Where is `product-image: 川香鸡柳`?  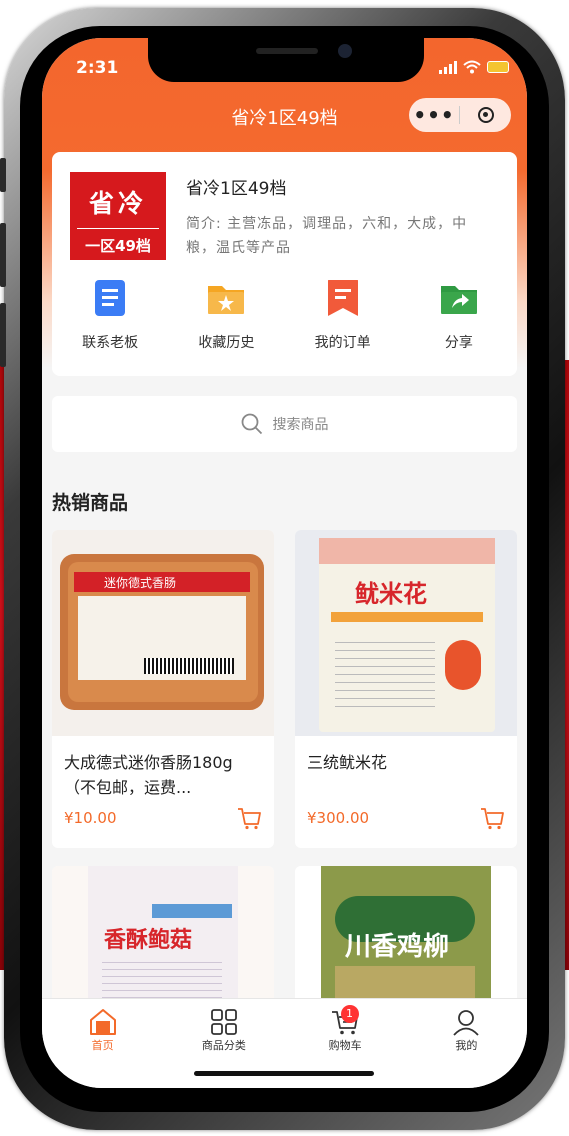
product-image: 川香鸡柳 is located at coordinates (406, 936).